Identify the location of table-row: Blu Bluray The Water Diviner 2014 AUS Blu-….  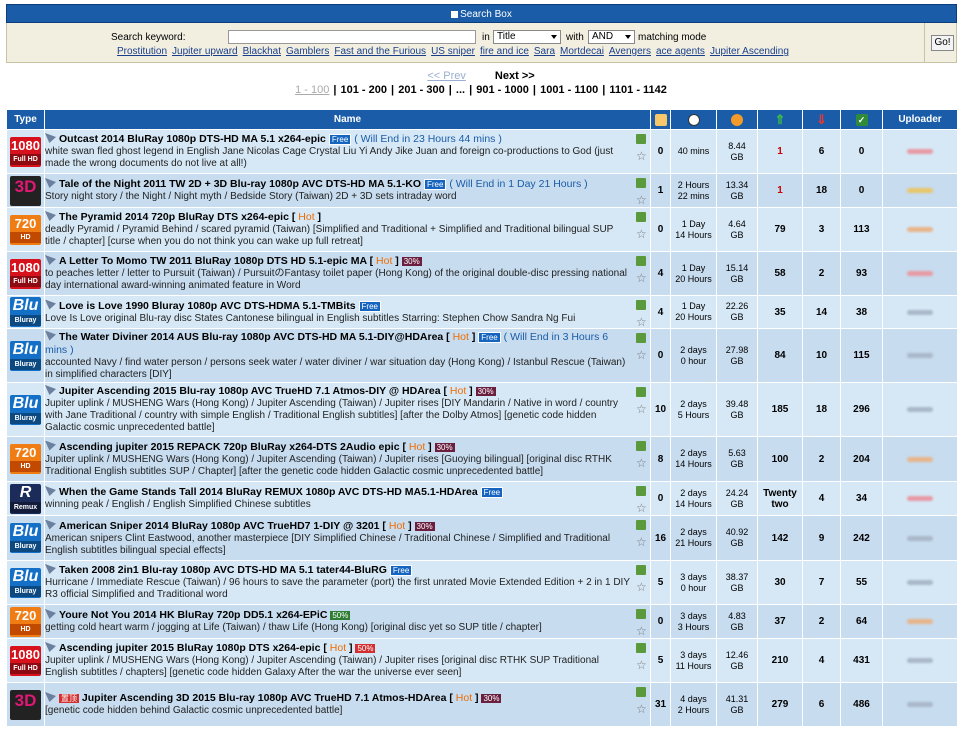
(482, 355).